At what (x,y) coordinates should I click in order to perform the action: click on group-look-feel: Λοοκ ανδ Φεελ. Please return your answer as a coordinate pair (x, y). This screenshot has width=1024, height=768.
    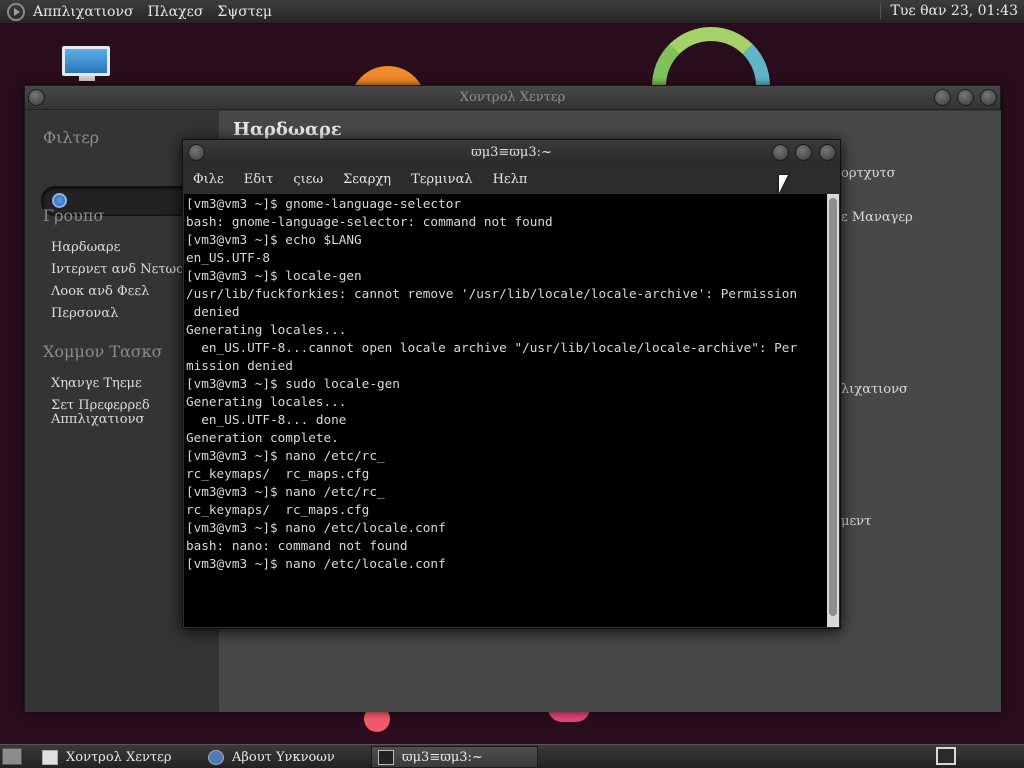
    Looking at the image, I should click on (100, 292).